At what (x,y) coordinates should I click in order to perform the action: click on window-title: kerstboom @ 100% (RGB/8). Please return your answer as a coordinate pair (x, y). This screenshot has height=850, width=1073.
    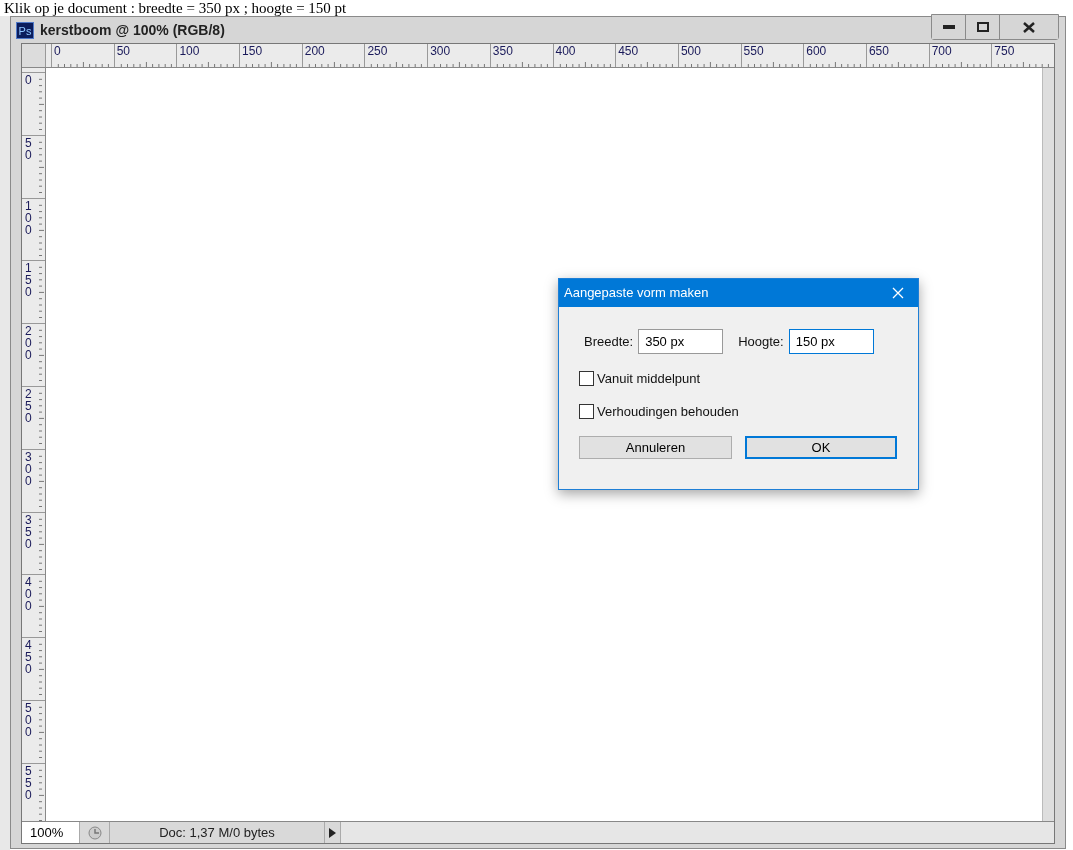
    Looking at the image, I should click on (132, 30).